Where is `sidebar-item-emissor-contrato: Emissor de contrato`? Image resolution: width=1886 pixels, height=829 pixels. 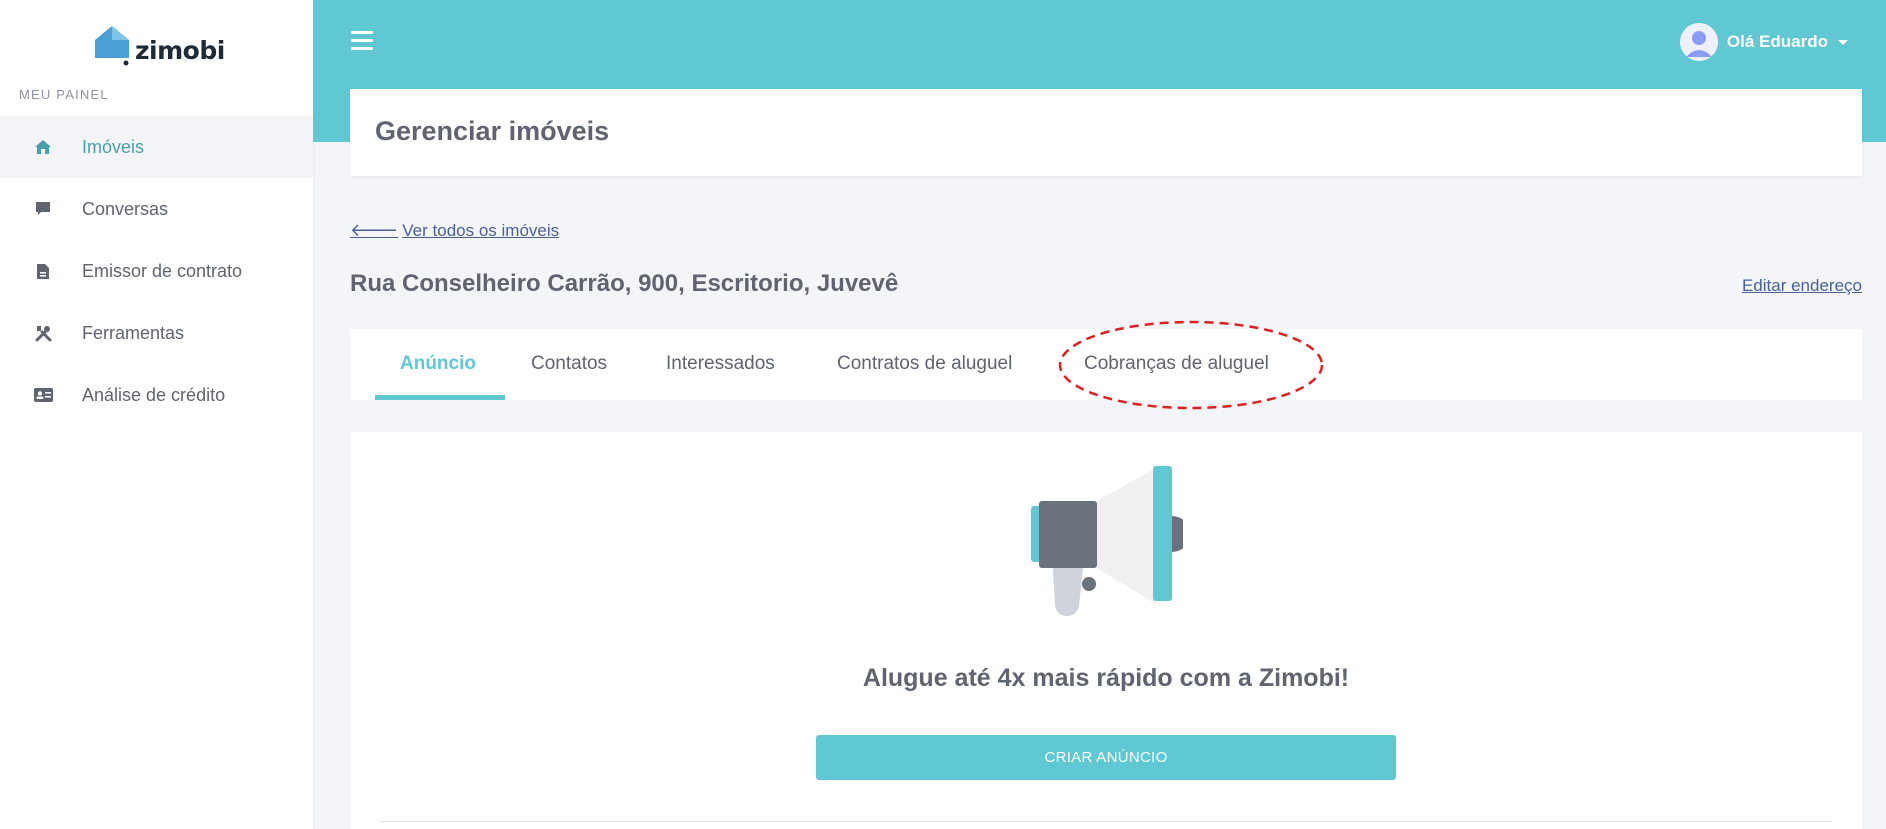
sidebar-item-emissor-contrato: Emissor de contrato is located at coordinates (156, 271).